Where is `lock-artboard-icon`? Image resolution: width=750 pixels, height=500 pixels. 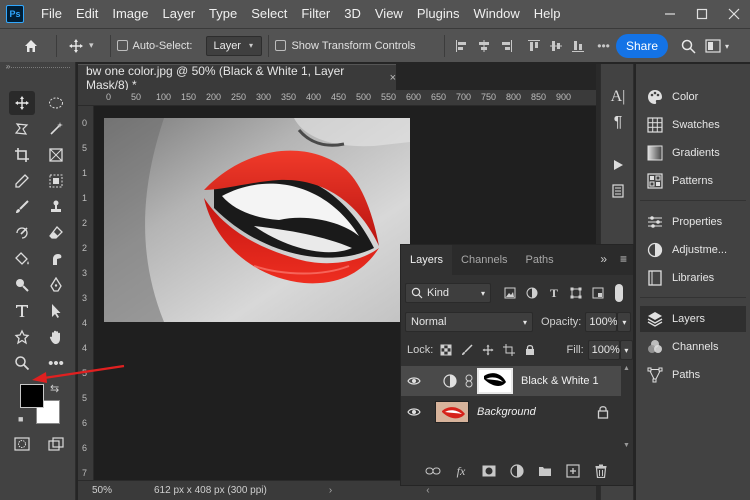
lock-artboard-icon is located at coordinates (508, 350).